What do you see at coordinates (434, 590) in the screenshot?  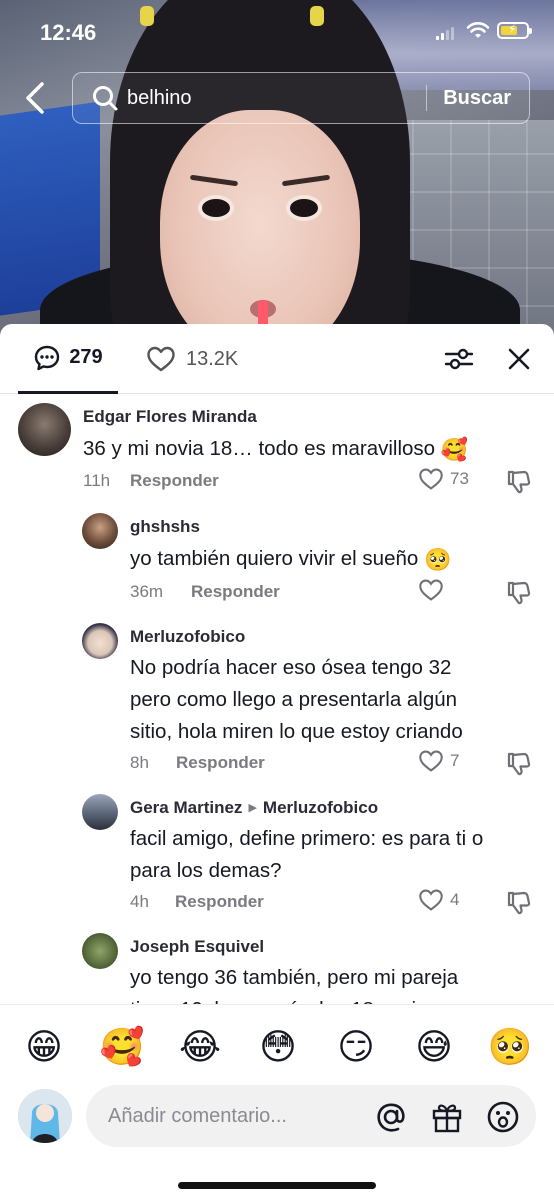 I see `like-button` at bounding box center [434, 590].